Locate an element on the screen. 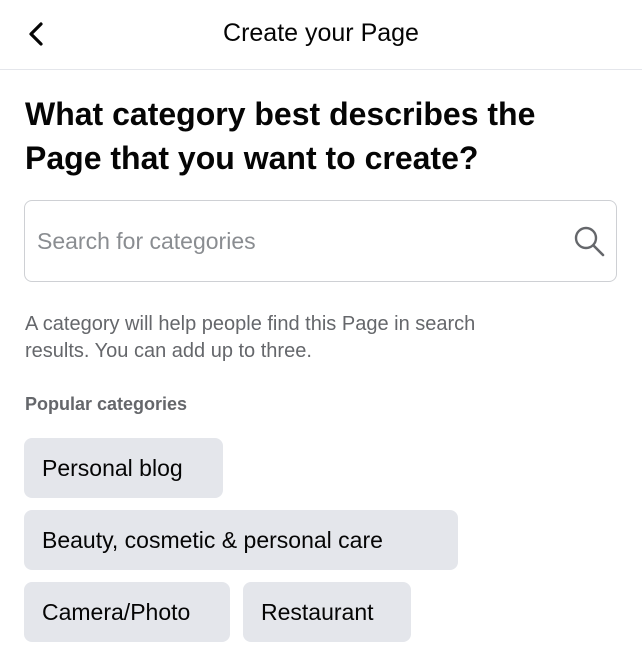  category-chip-restaurant: Restaurant is located at coordinates (327, 612).